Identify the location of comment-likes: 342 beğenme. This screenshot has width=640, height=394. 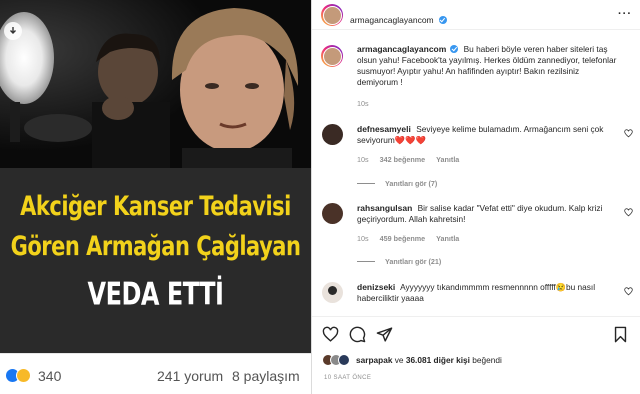
(403, 159).